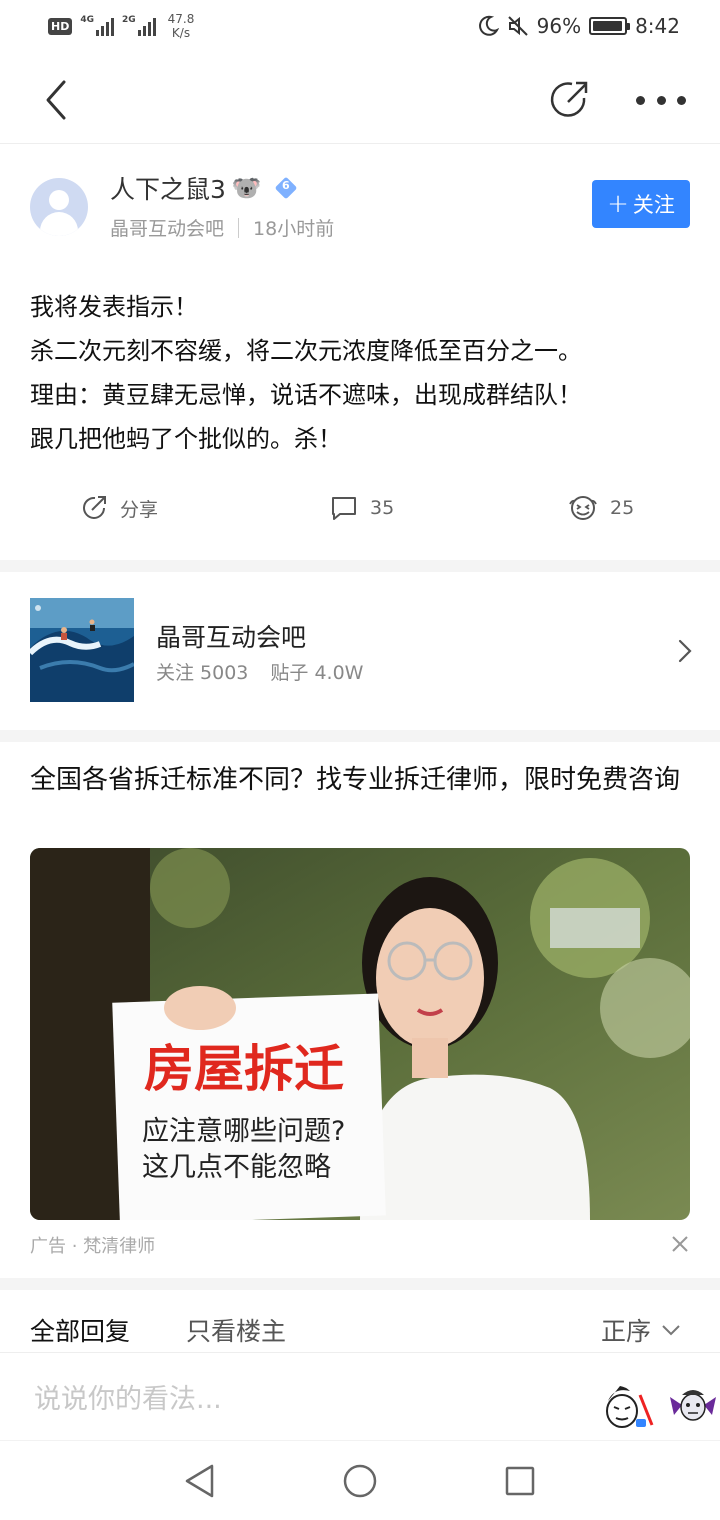 Image resolution: width=720 pixels, height=1520 pixels. What do you see at coordinates (488, 25) in the screenshot?
I see `moon-icon` at bounding box center [488, 25].